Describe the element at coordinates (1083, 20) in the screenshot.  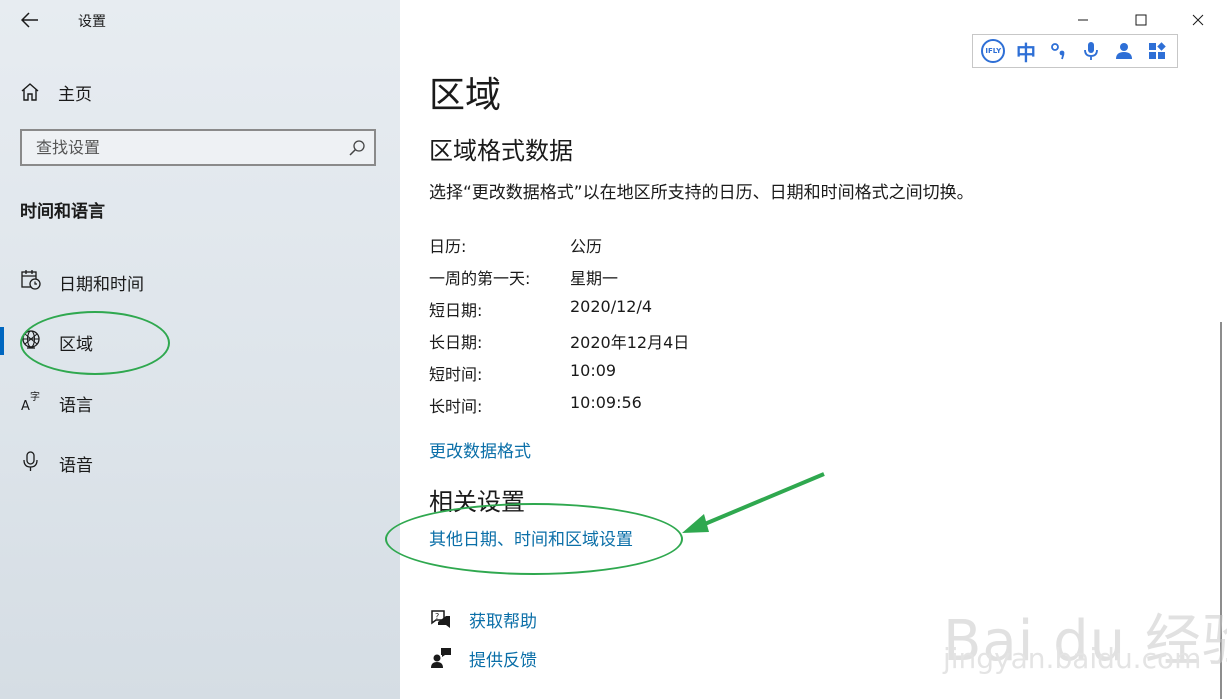
I see `minimize-icon` at that location.